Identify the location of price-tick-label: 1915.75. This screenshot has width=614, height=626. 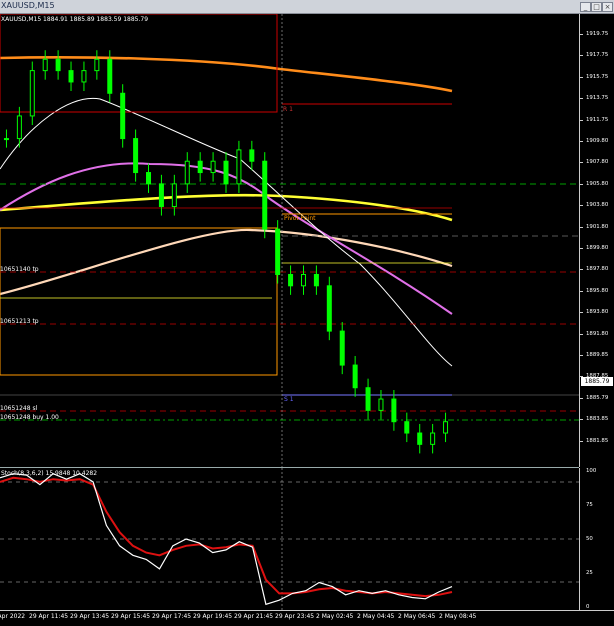
(597, 76).